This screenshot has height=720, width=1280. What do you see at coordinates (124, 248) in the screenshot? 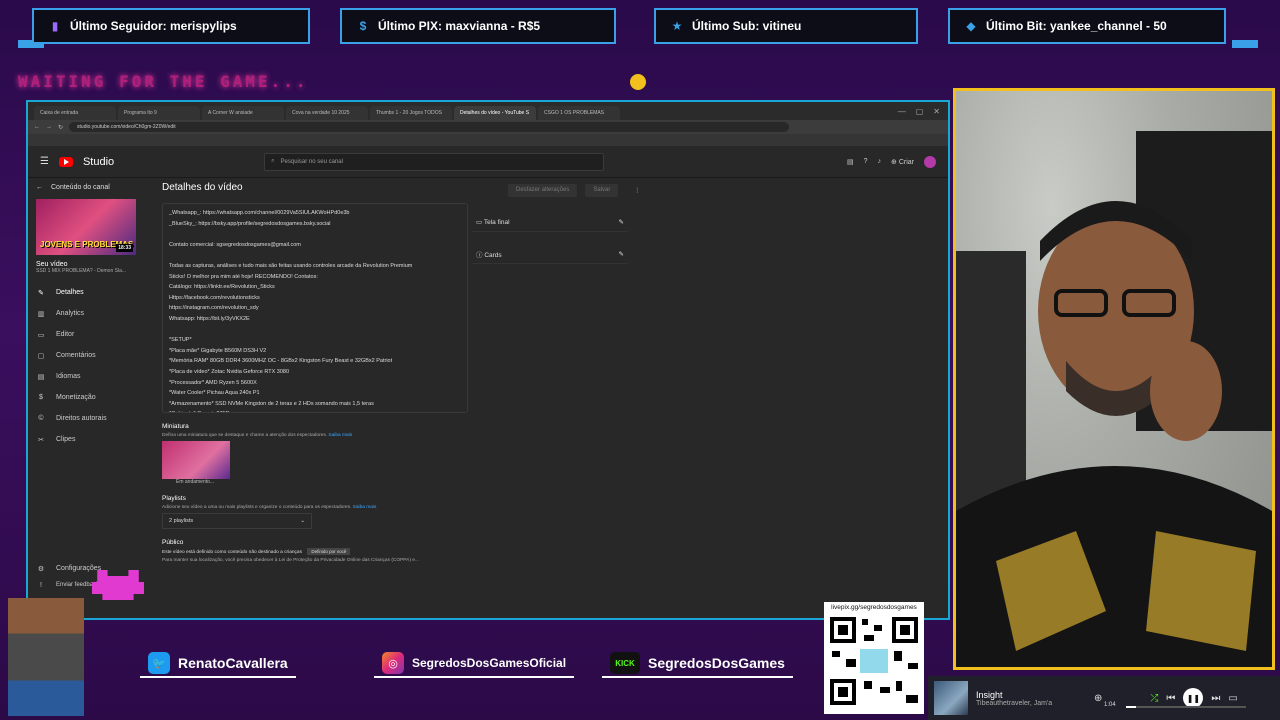
I see `duration-badge: 18:33` at bounding box center [124, 248].